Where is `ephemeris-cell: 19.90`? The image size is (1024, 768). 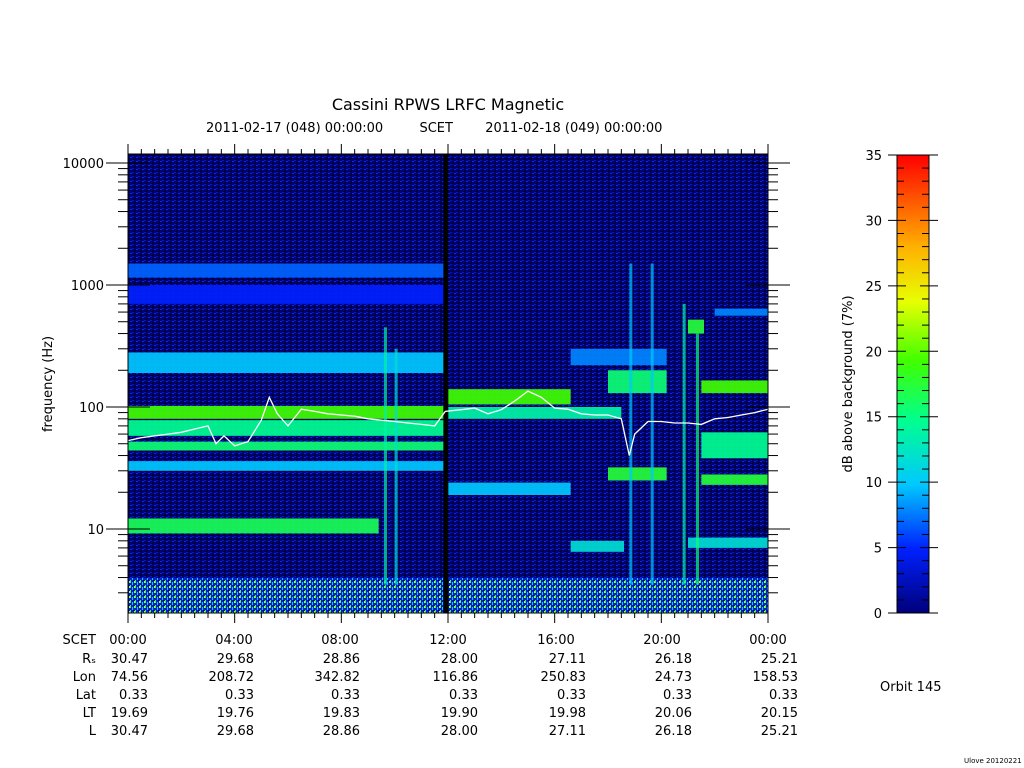 ephemeris-cell: 19.90 is located at coordinates (459, 713).